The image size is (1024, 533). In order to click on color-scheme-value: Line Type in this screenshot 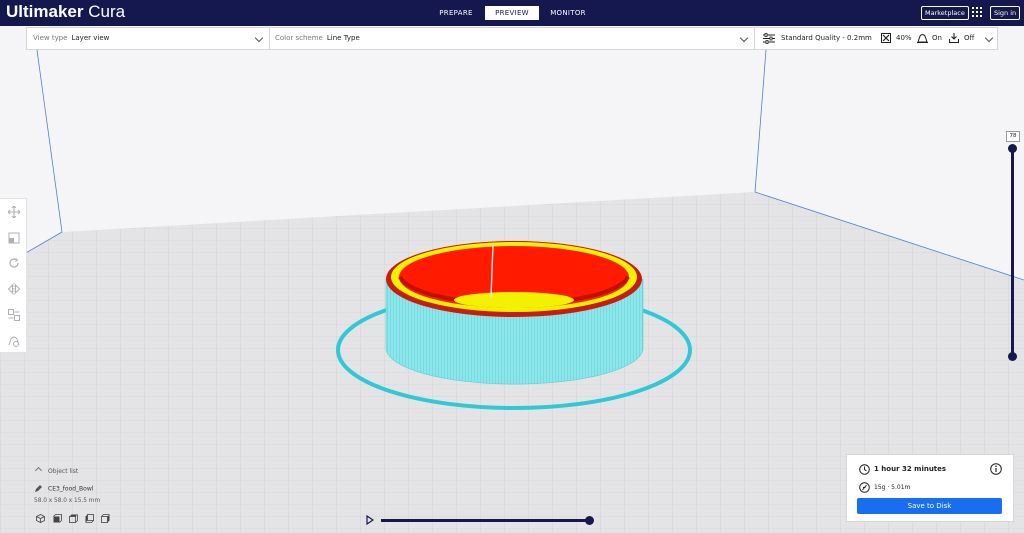, I will do `click(343, 38)`.